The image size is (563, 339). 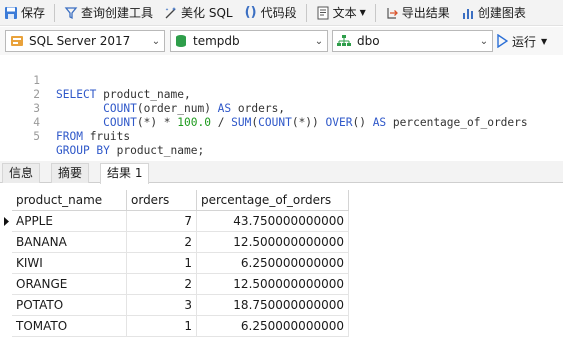 I want to click on current-row-indicator-icon, so click(x=6, y=221).